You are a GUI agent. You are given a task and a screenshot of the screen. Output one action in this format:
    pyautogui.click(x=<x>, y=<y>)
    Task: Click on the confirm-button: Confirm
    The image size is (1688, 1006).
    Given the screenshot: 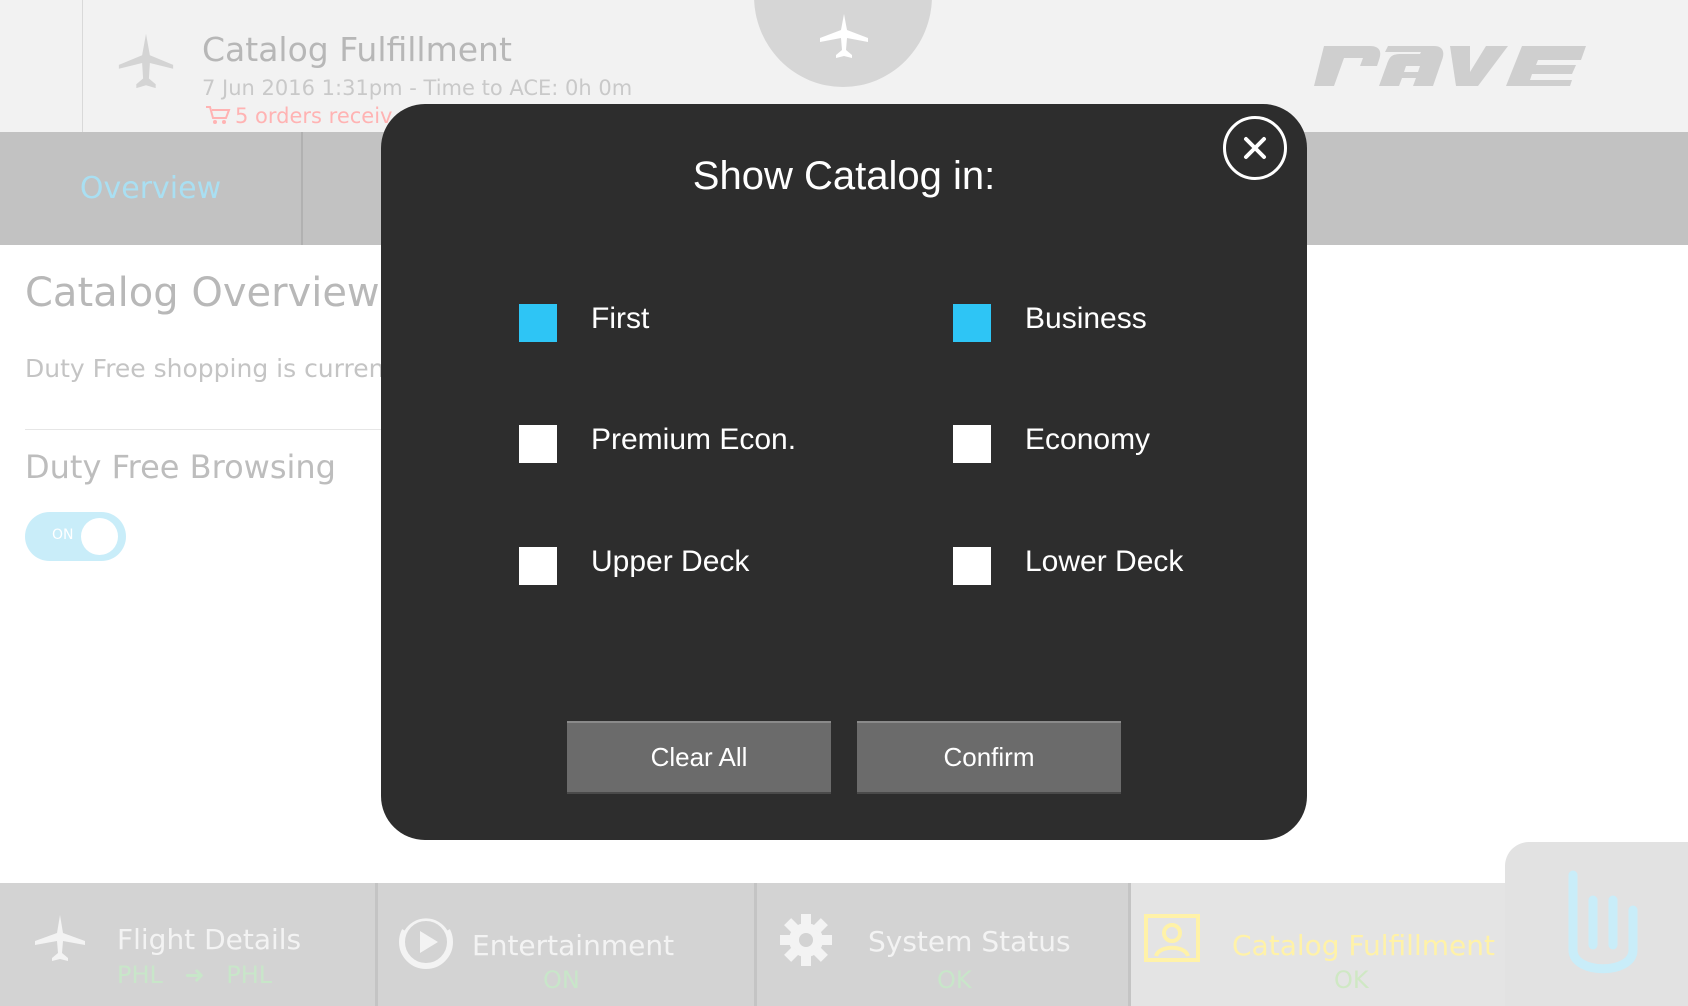 What is the action you would take?
    pyautogui.click(x=989, y=756)
    